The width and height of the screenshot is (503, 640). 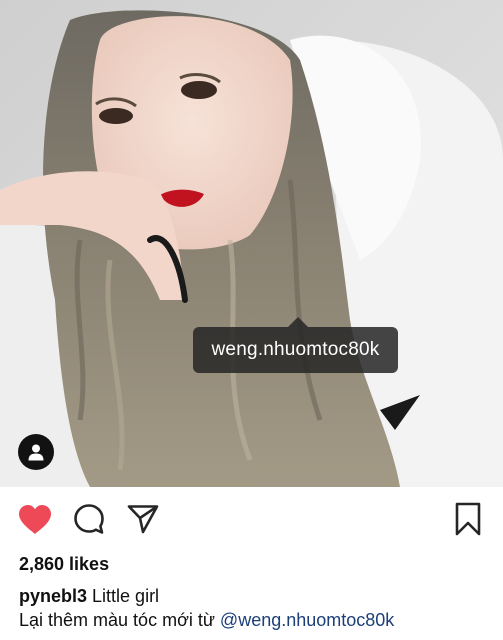 I want to click on paper-plane-icon, so click(x=143, y=519).